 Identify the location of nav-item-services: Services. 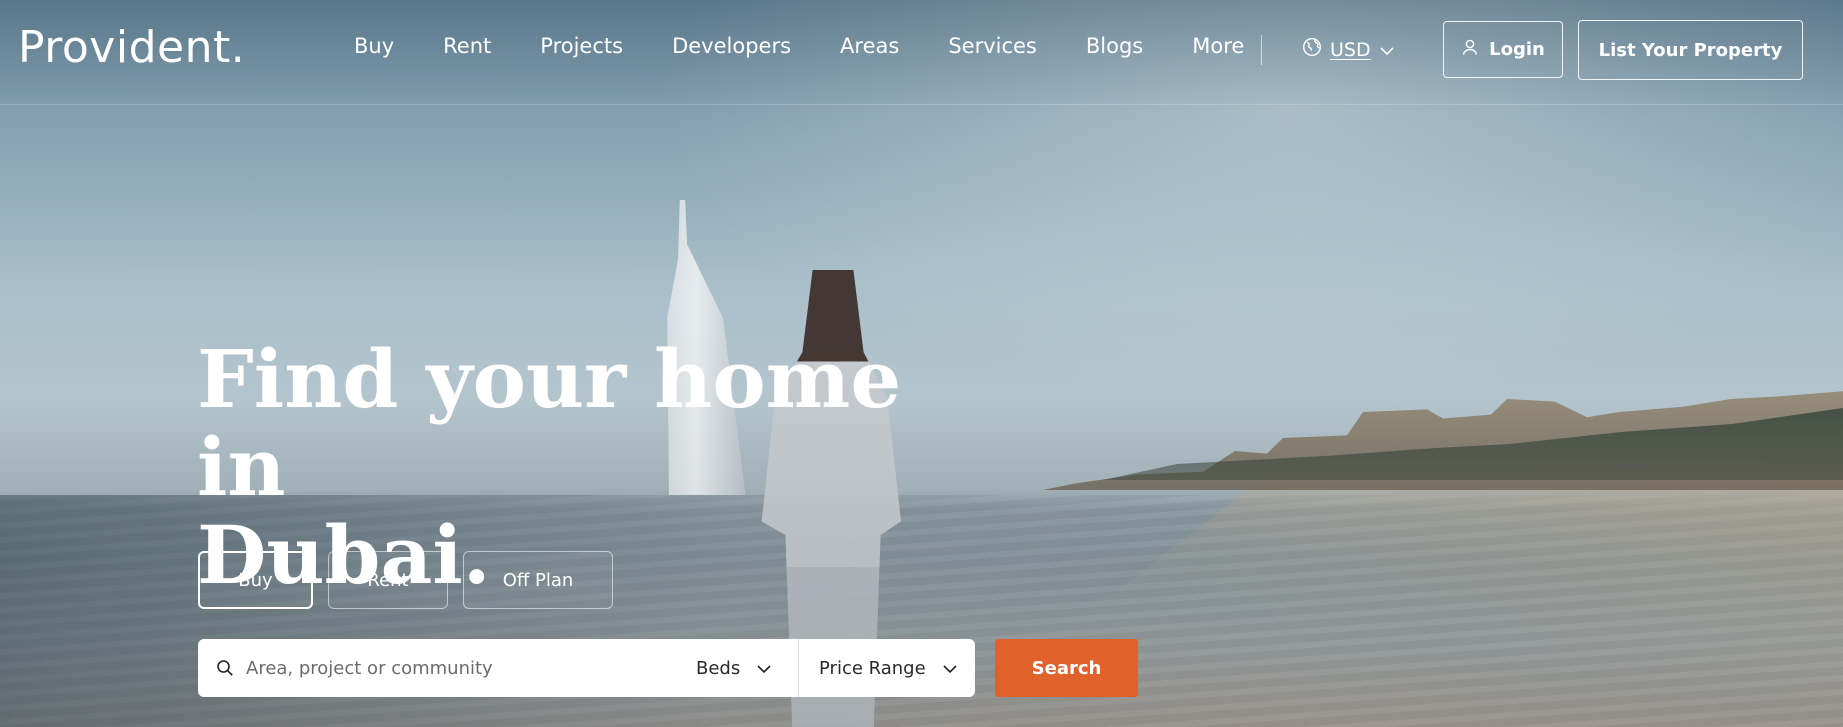
(992, 46).